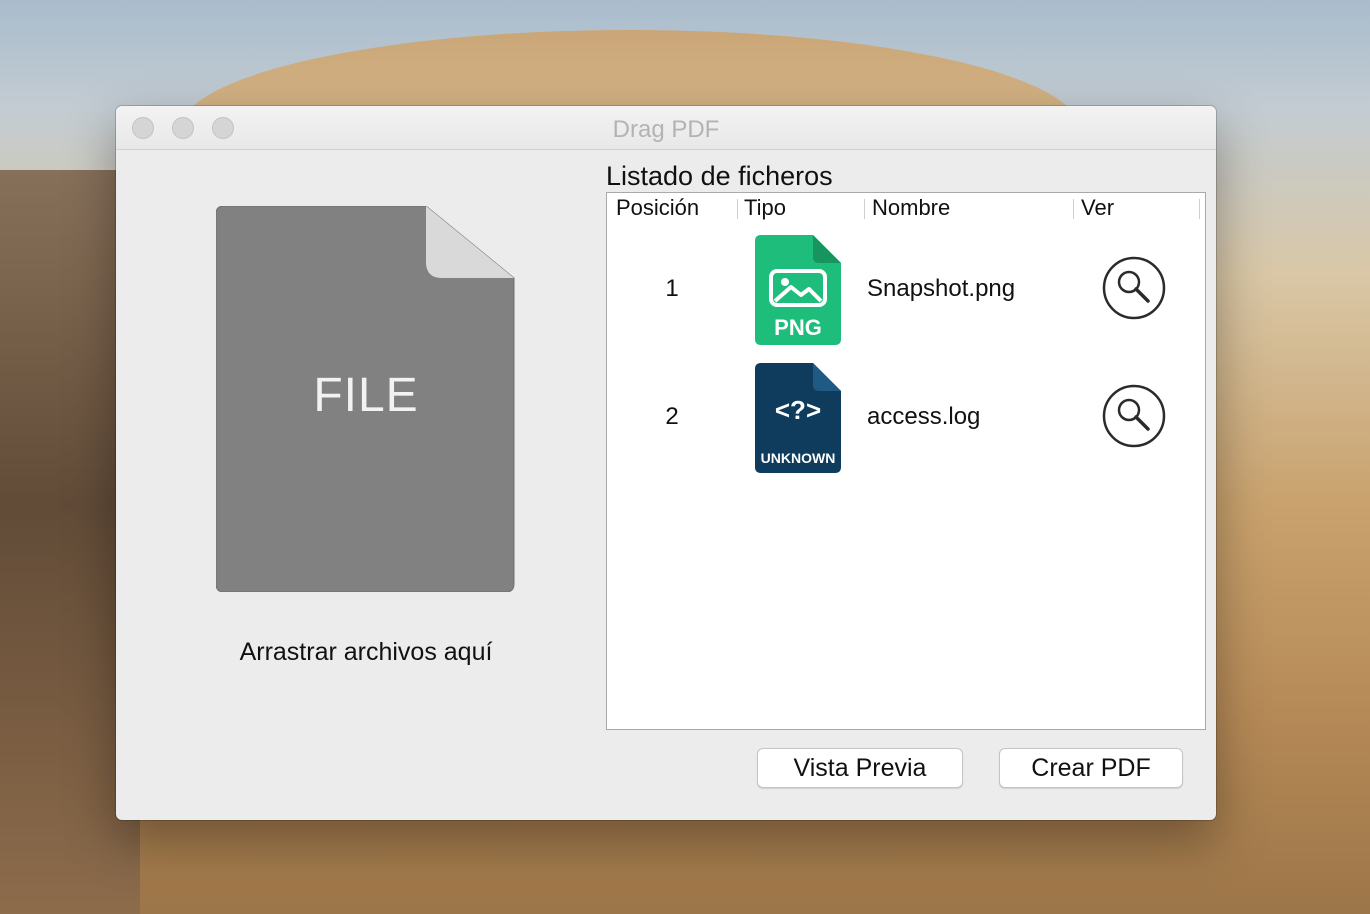 This screenshot has width=1370, height=914. I want to click on table-row: 2 <?> UNKNOWN access.log, so click(906, 425).